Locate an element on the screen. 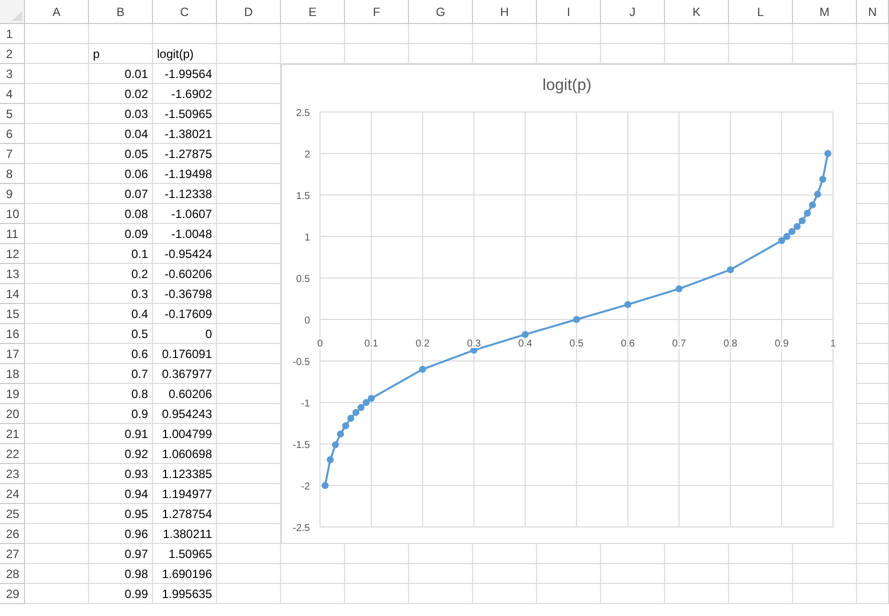  row-header: 23 is located at coordinates (12, 474).